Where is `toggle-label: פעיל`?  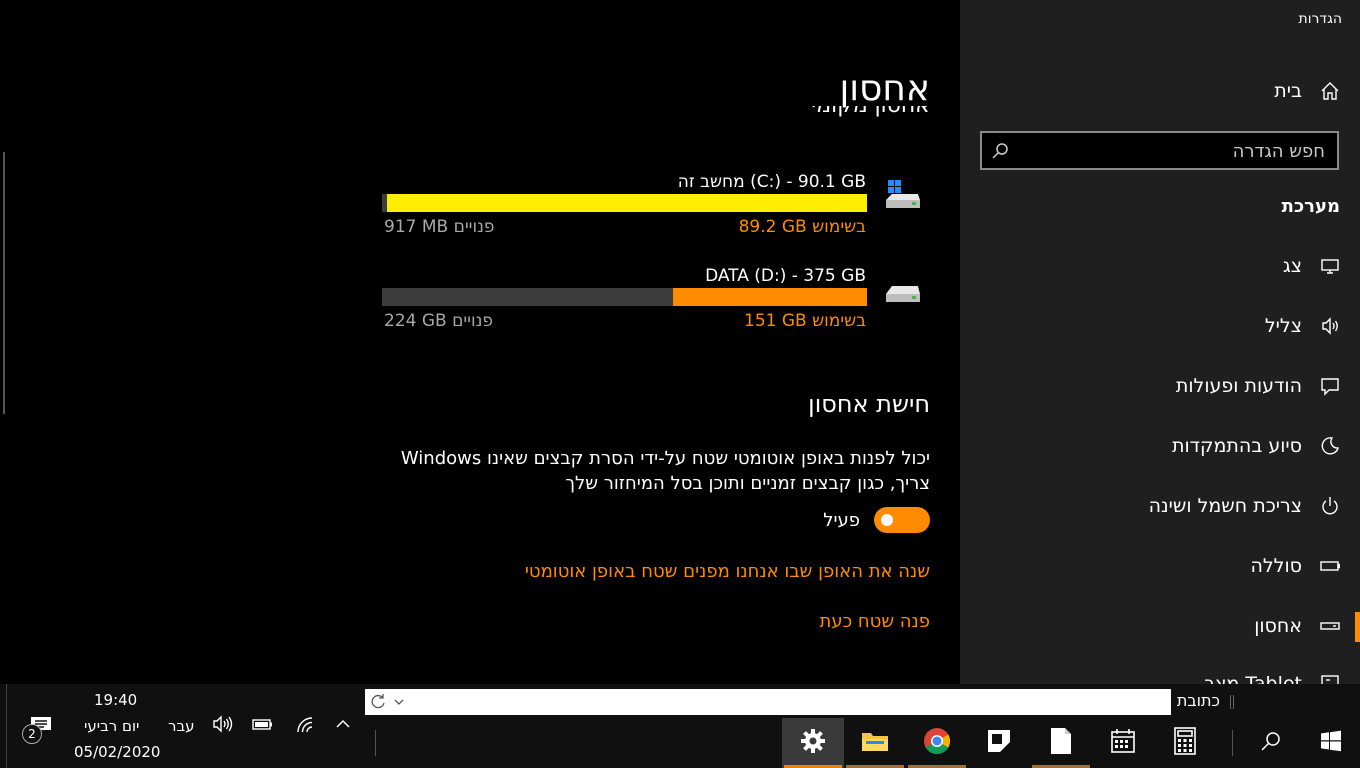
toggle-label: פעיל is located at coordinates (841, 520).